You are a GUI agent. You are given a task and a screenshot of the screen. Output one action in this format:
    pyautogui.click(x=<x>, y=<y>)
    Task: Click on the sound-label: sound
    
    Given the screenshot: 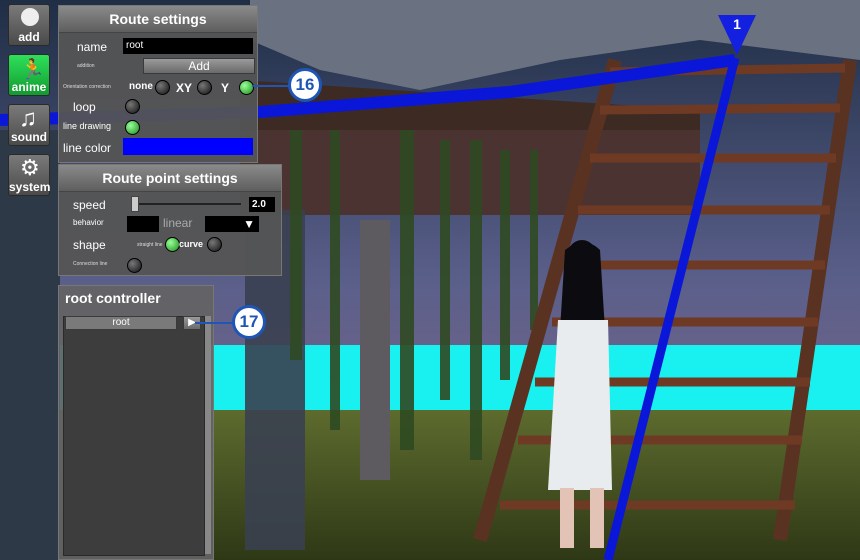 What is the action you would take?
    pyautogui.click(x=29, y=137)
    